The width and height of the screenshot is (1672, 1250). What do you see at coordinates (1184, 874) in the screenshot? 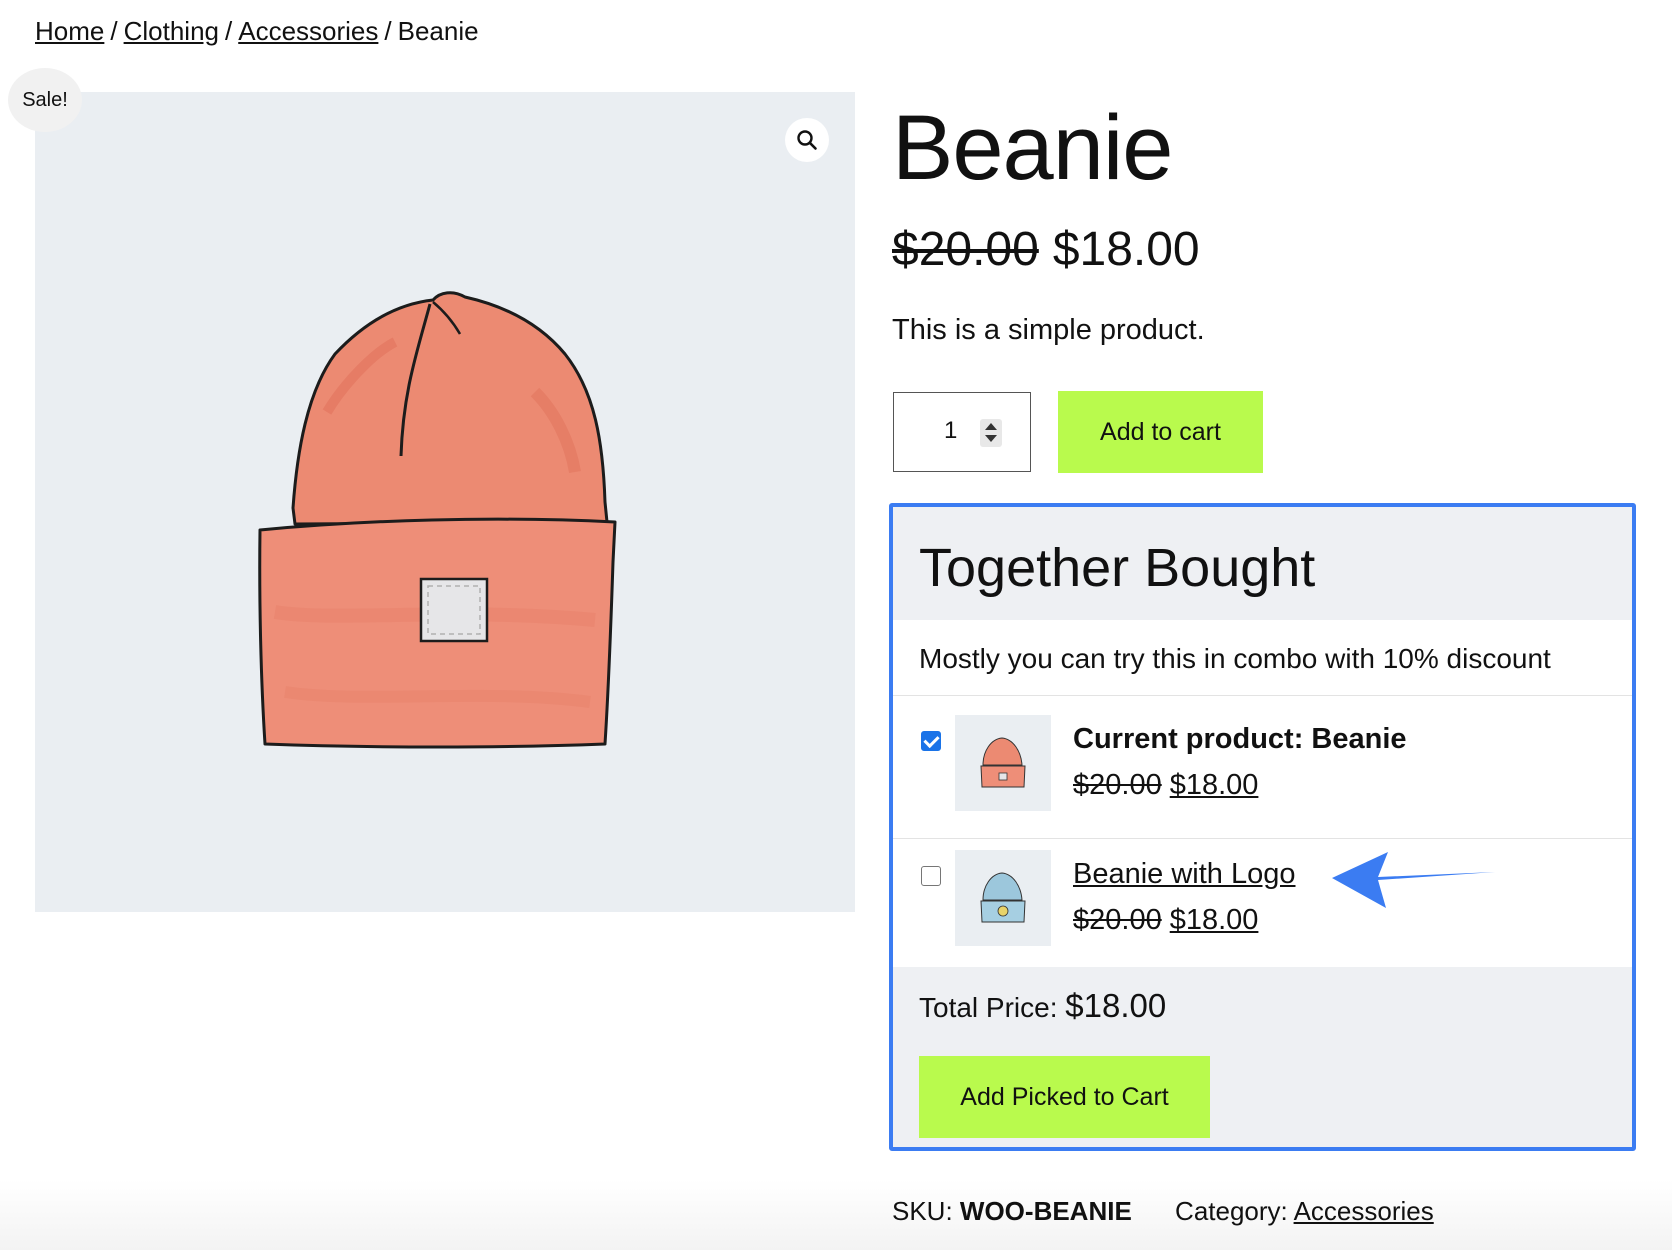
I see `beanie-with-logo-link: Beanie with Logo` at bounding box center [1184, 874].